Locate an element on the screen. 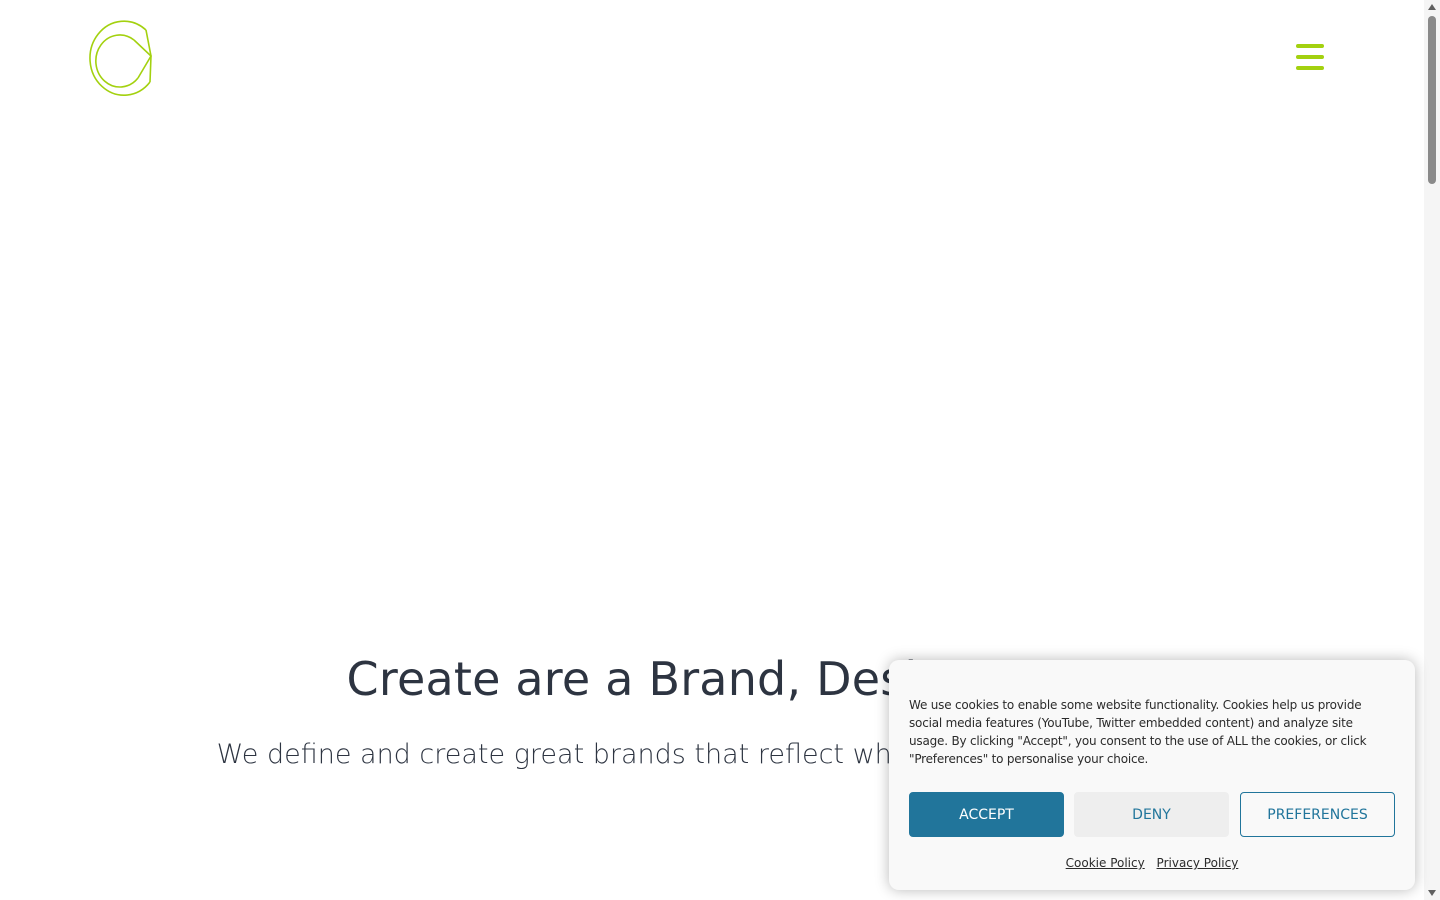 Image resolution: width=1440 pixels, height=900 pixels. page-scrollbar is located at coordinates (1432, 450).